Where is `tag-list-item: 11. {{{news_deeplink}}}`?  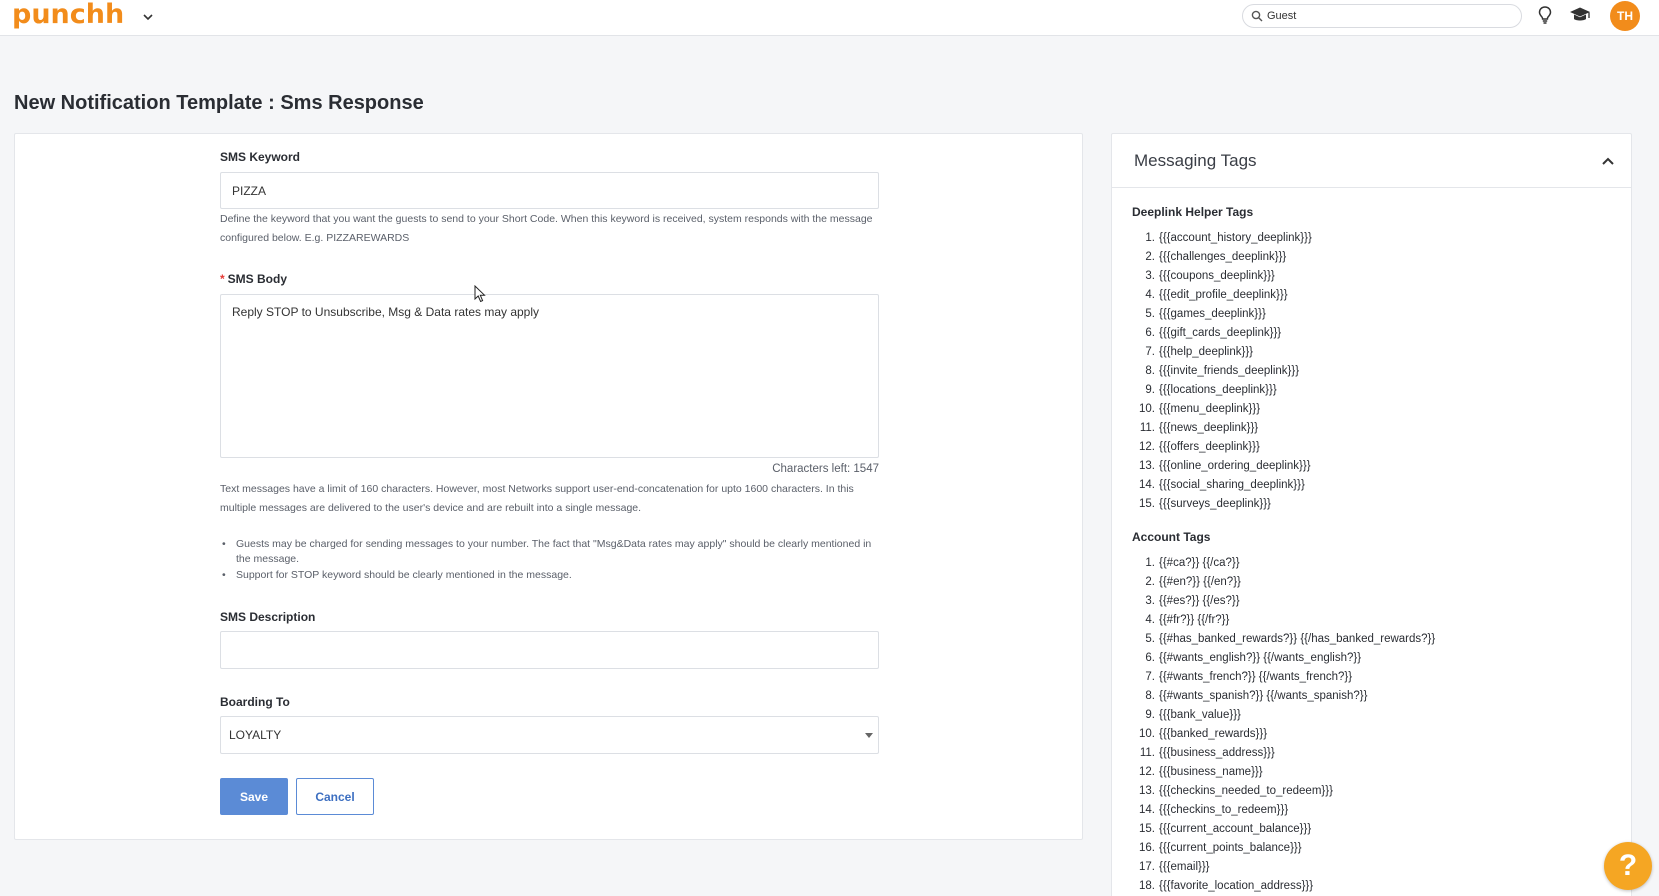 tag-list-item: 11. {{{news_deeplink}}} is located at coordinates (1222, 428).